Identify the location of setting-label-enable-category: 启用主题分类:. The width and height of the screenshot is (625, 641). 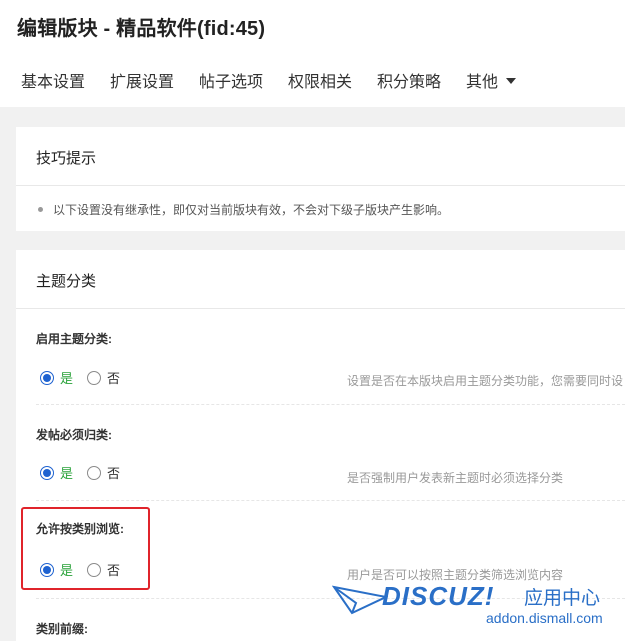
(74, 339).